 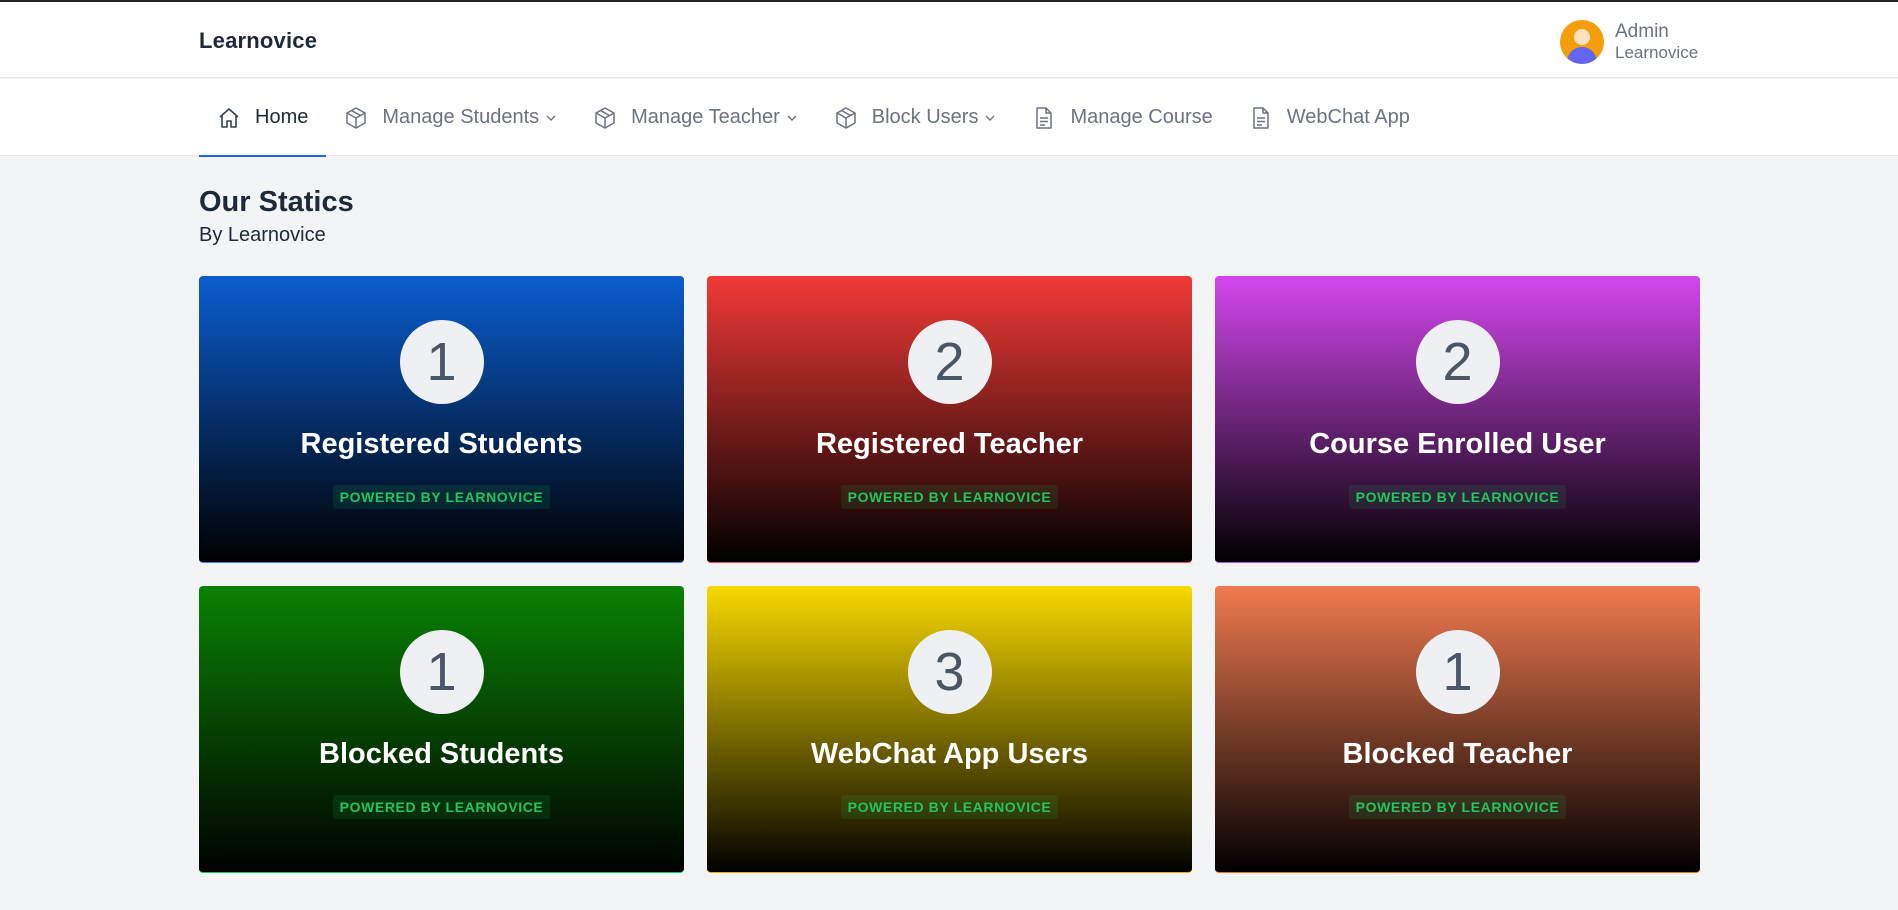 I want to click on user-info: Admin Learnovice, so click(x=1656, y=41).